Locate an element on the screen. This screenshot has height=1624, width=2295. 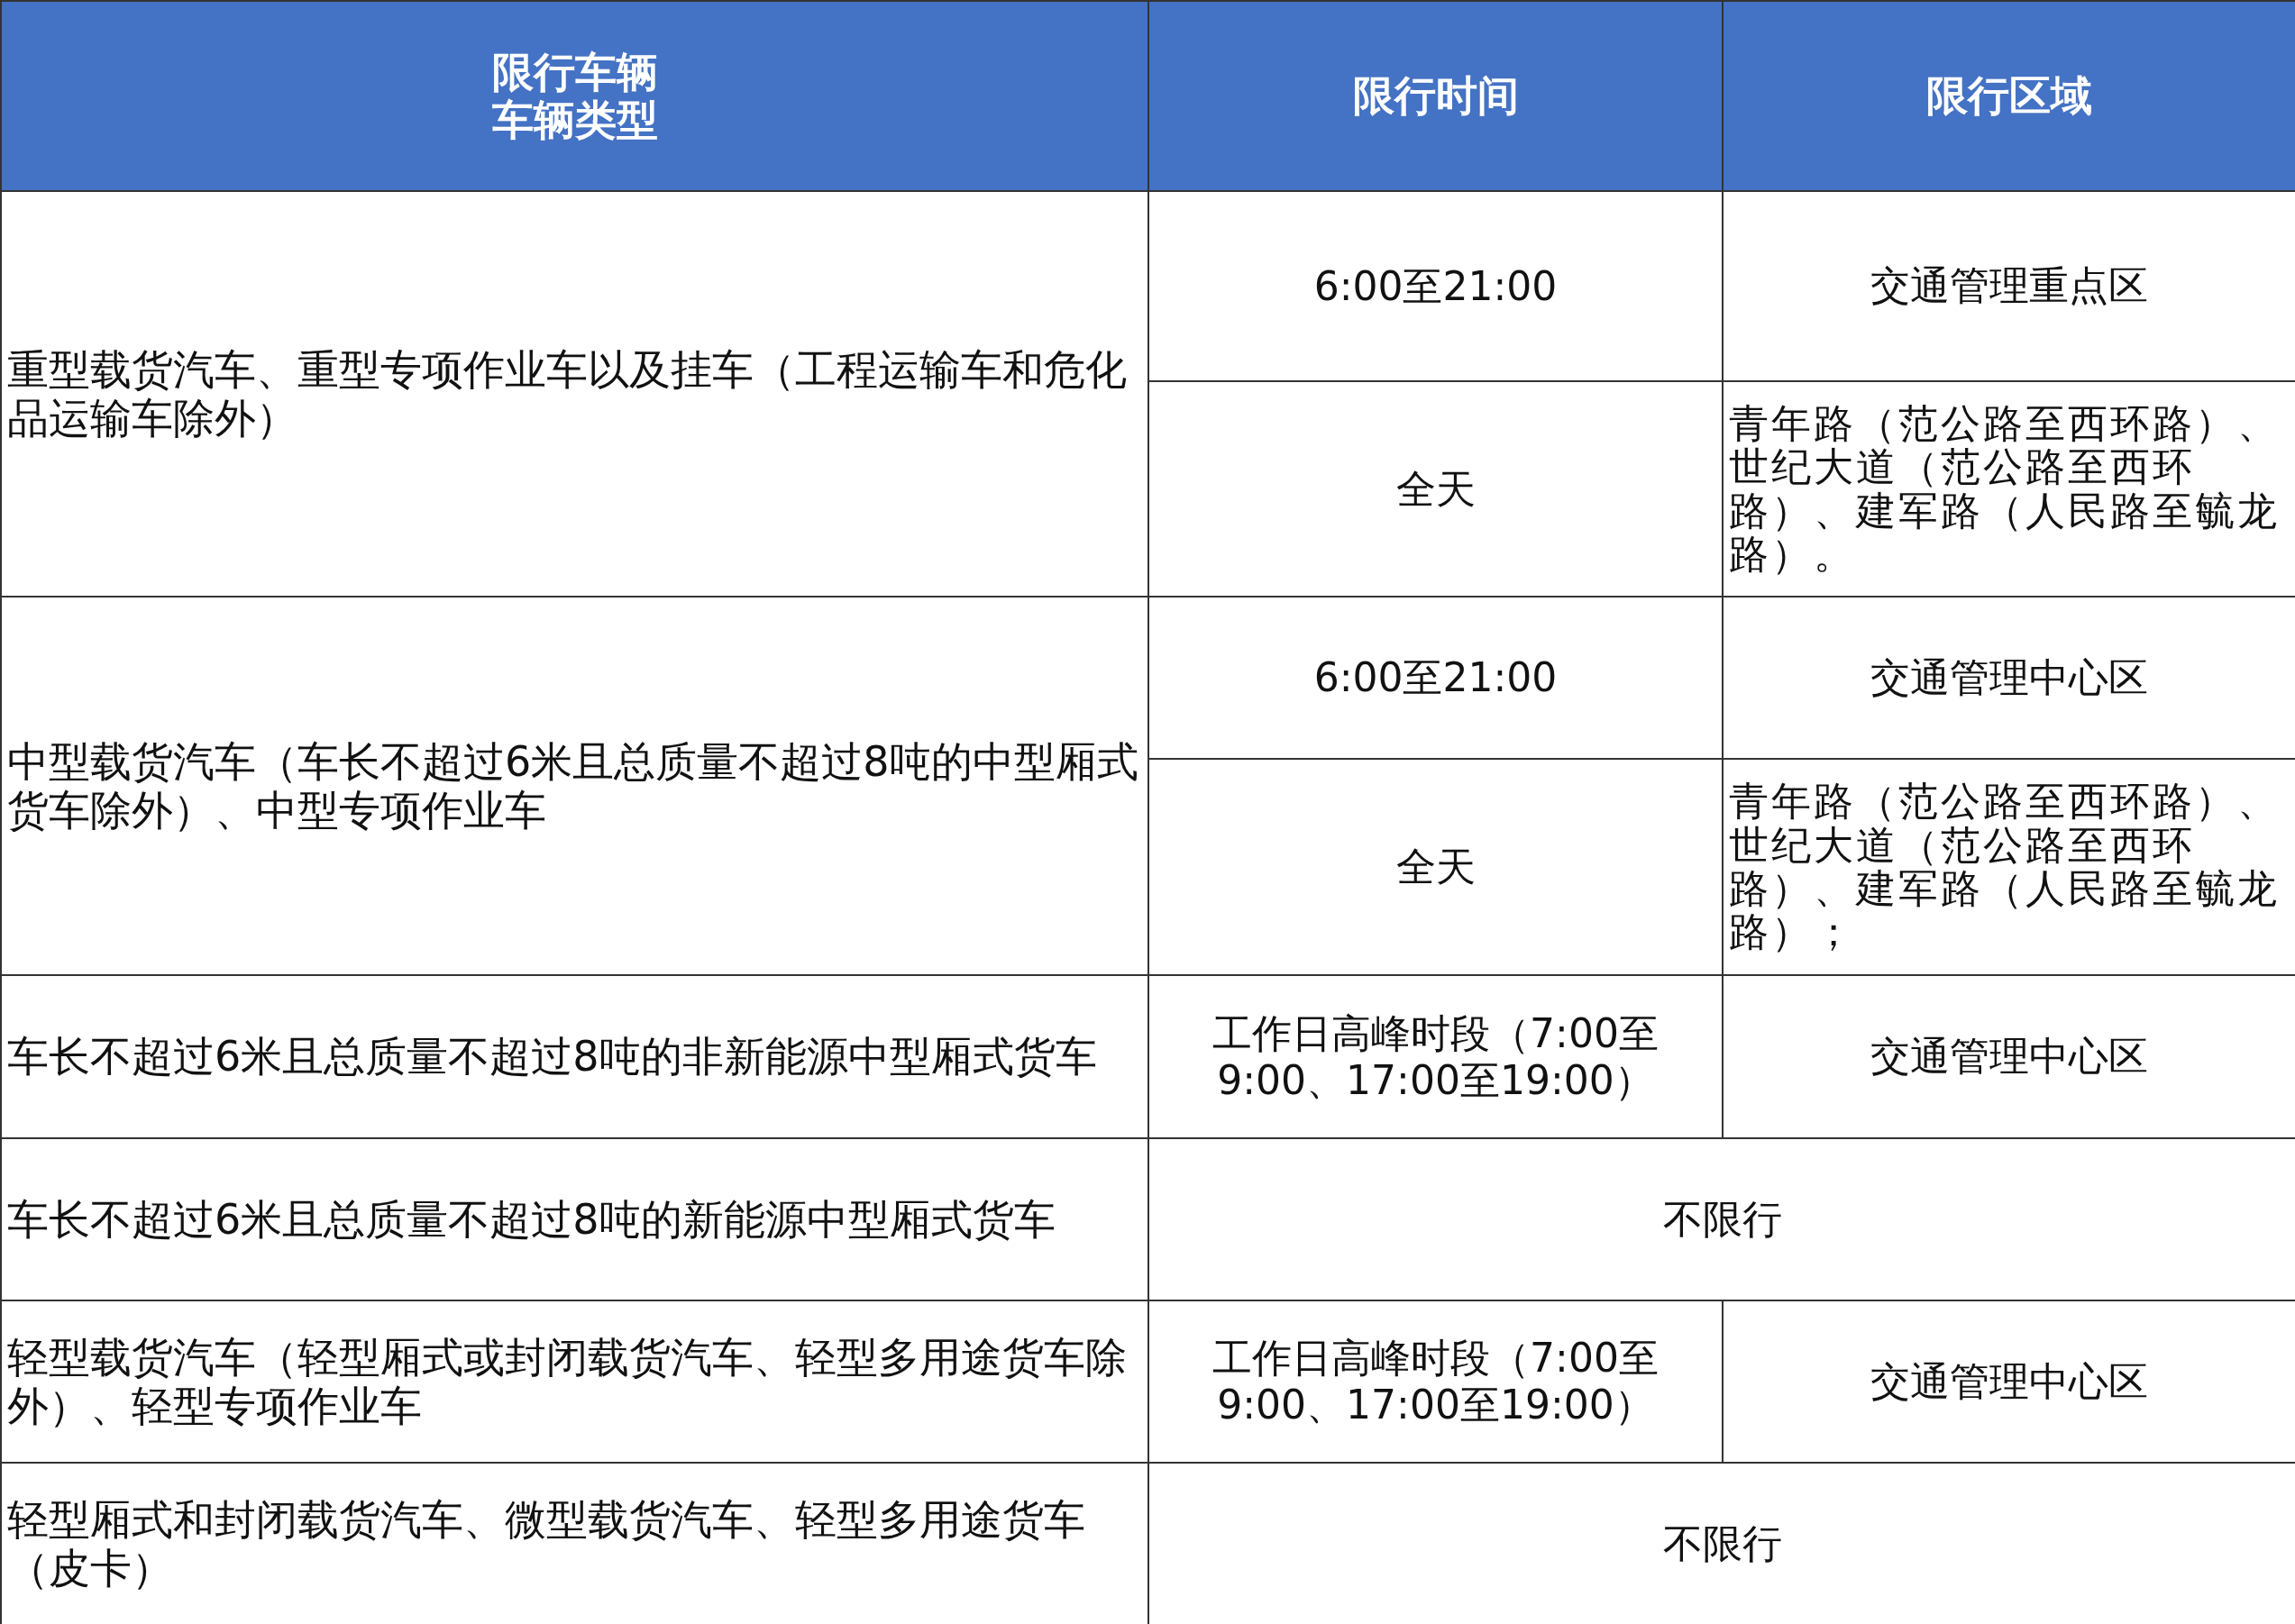
table-cell: 轻型厢式和封闭载货汽车、微型载货汽车、轻型多用途货车（皮卡） is located at coordinates (574, 1543).